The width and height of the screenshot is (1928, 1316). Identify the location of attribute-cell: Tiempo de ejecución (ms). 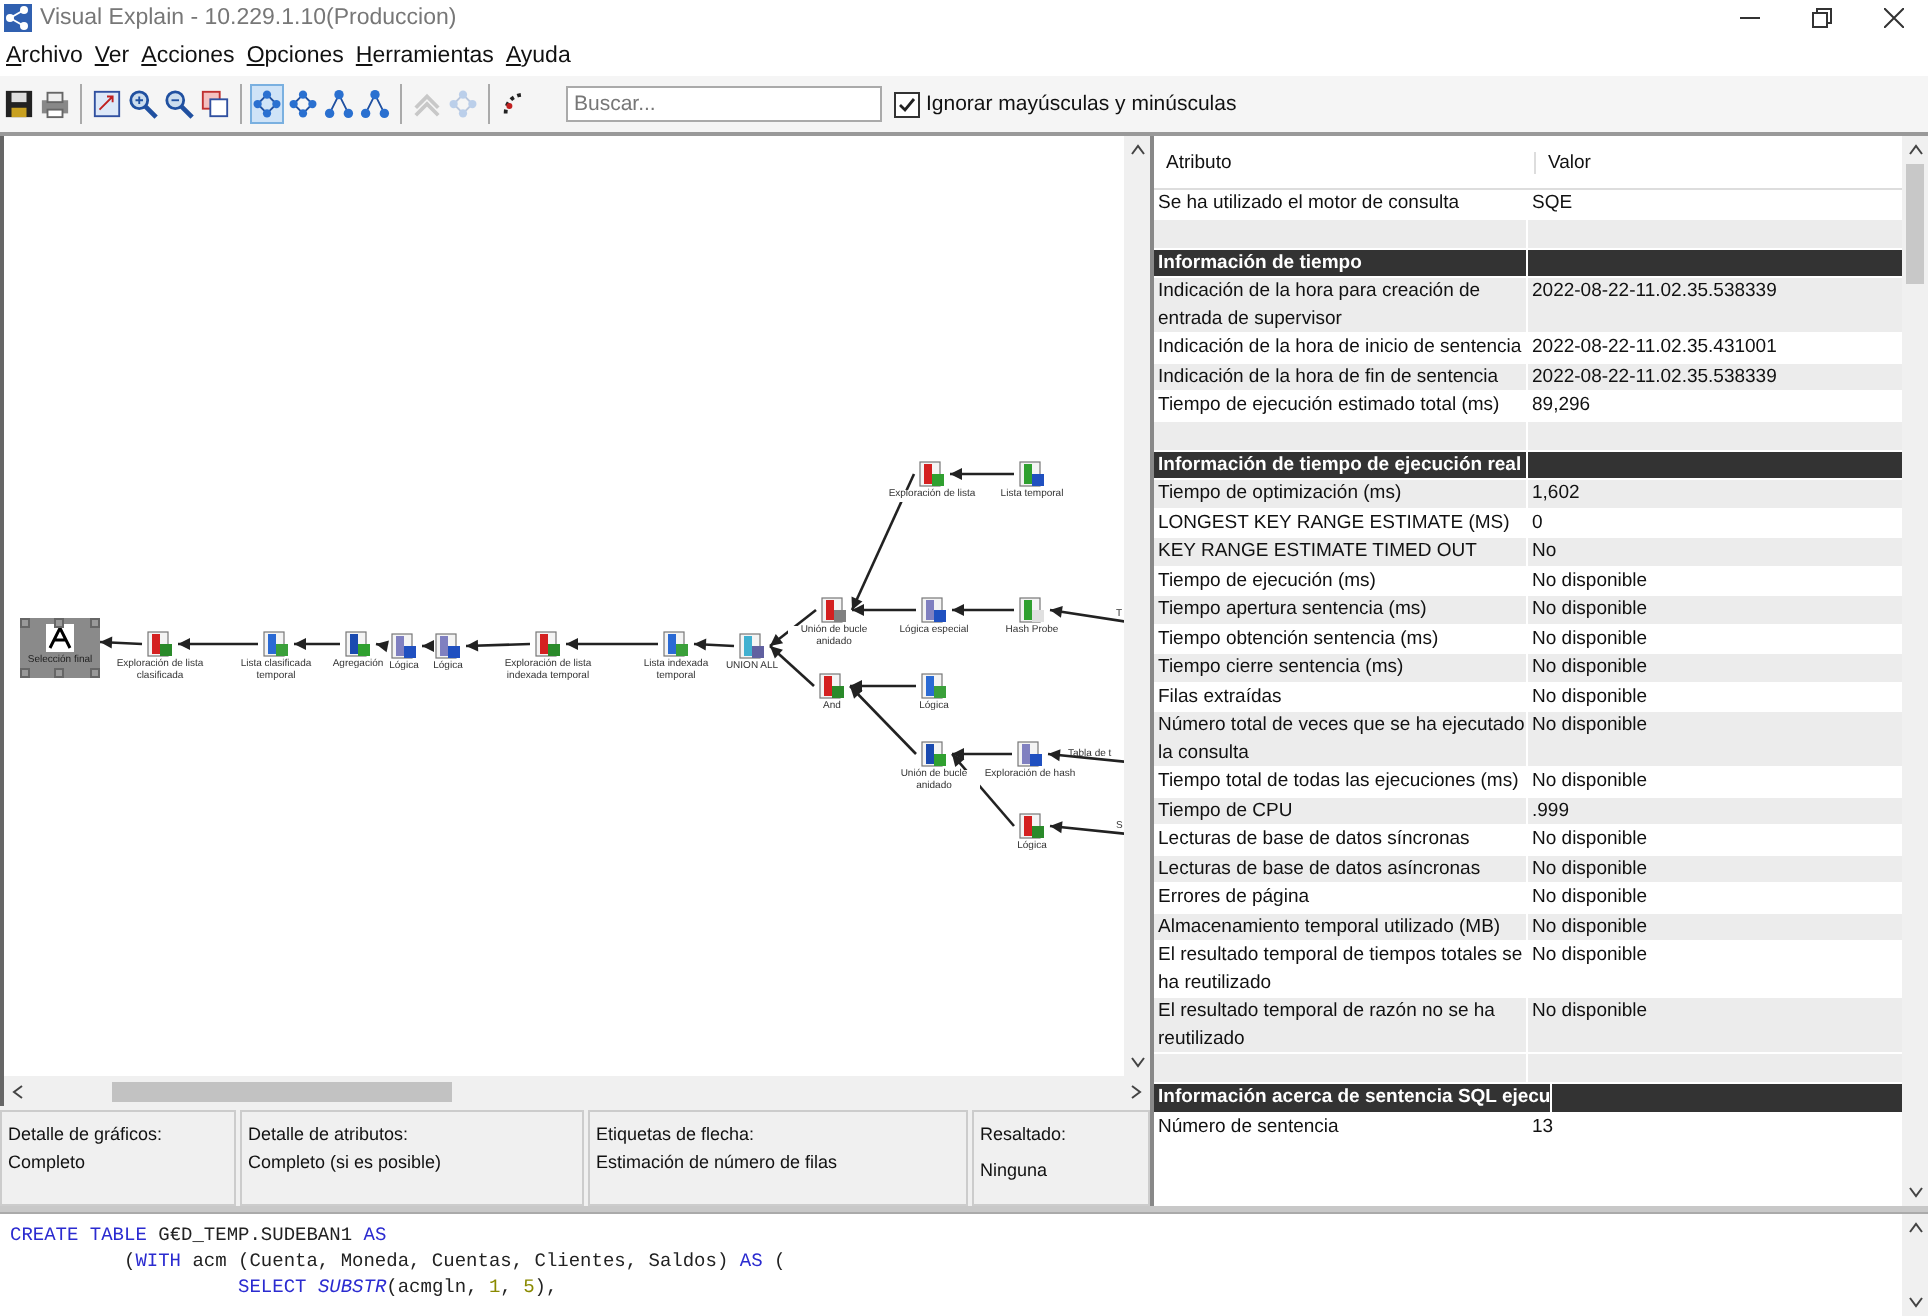
(1341, 580).